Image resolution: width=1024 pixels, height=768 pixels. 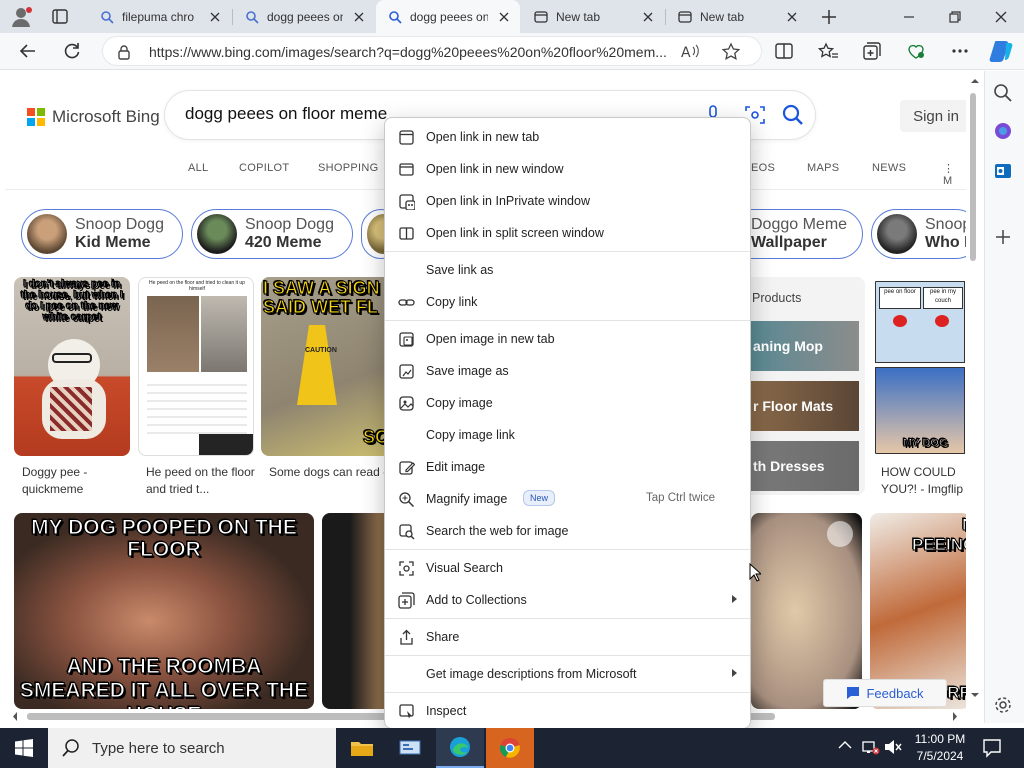 What do you see at coordinates (840, 534) in the screenshot?
I see `visual-search-overlay-icon` at bounding box center [840, 534].